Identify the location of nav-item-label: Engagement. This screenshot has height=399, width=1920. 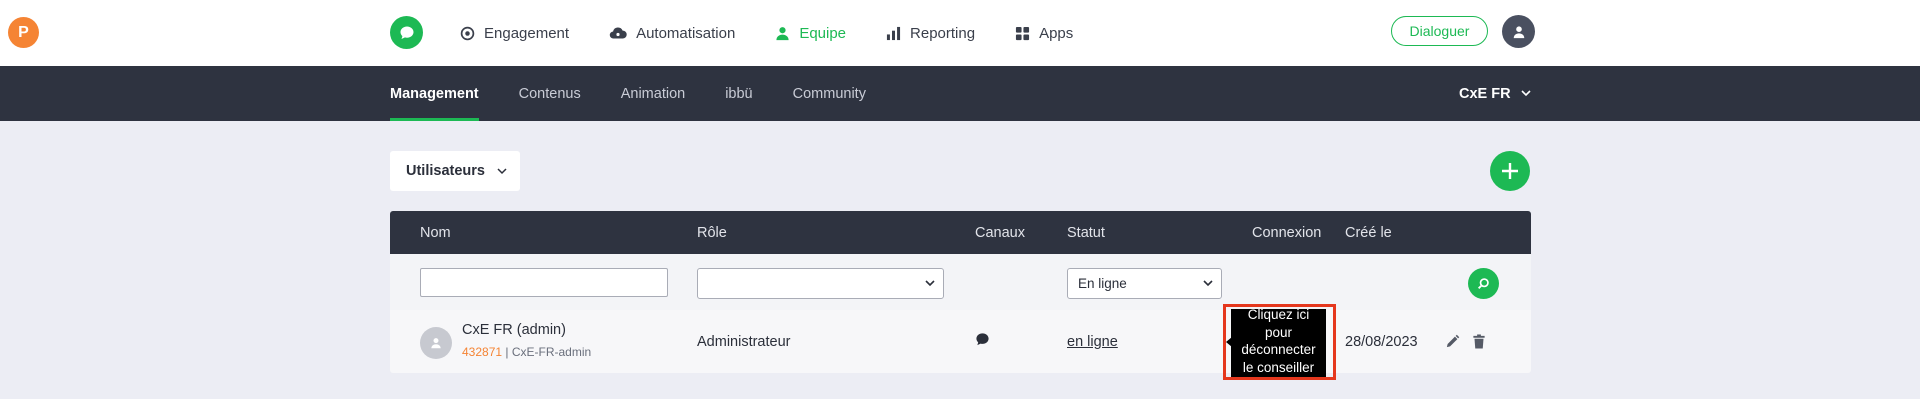
(527, 33).